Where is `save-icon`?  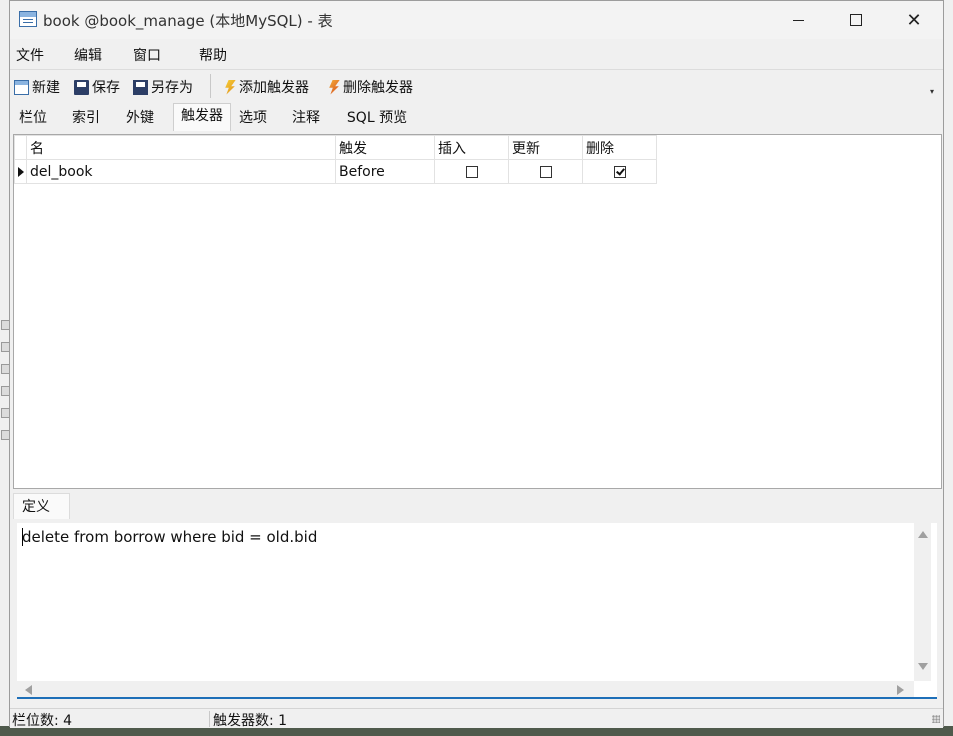
save-icon is located at coordinates (81, 87).